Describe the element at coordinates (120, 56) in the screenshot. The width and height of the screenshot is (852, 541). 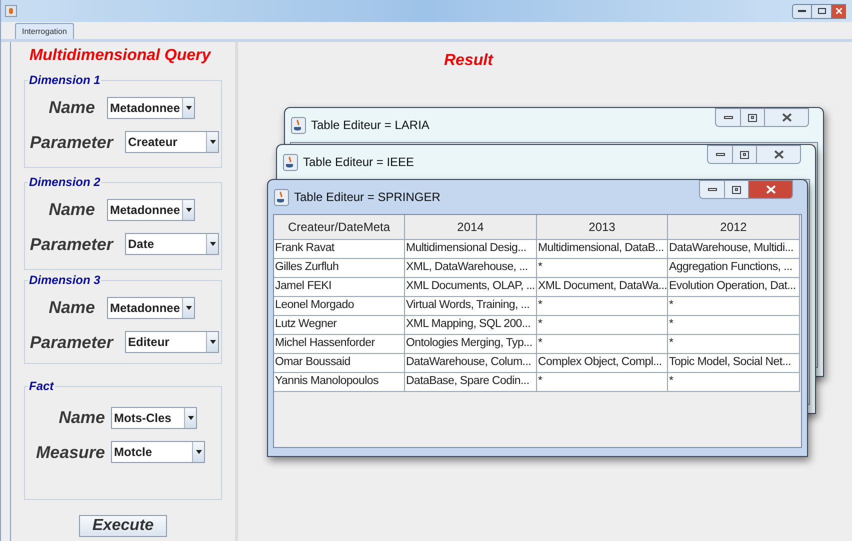
I see `panel-title: Multidimensional Query` at that location.